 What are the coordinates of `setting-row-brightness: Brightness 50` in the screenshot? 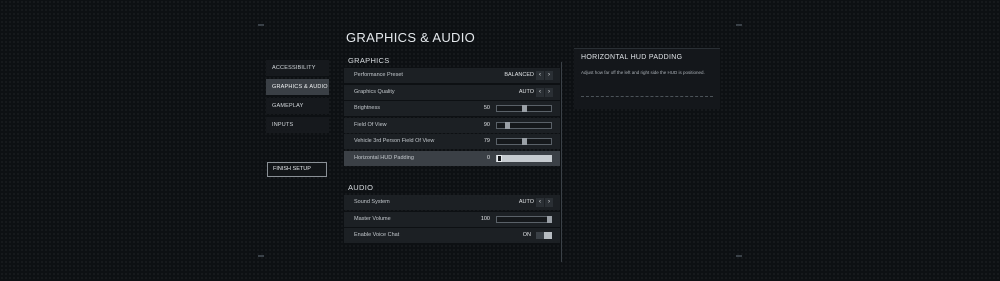 It's located at (452, 108).